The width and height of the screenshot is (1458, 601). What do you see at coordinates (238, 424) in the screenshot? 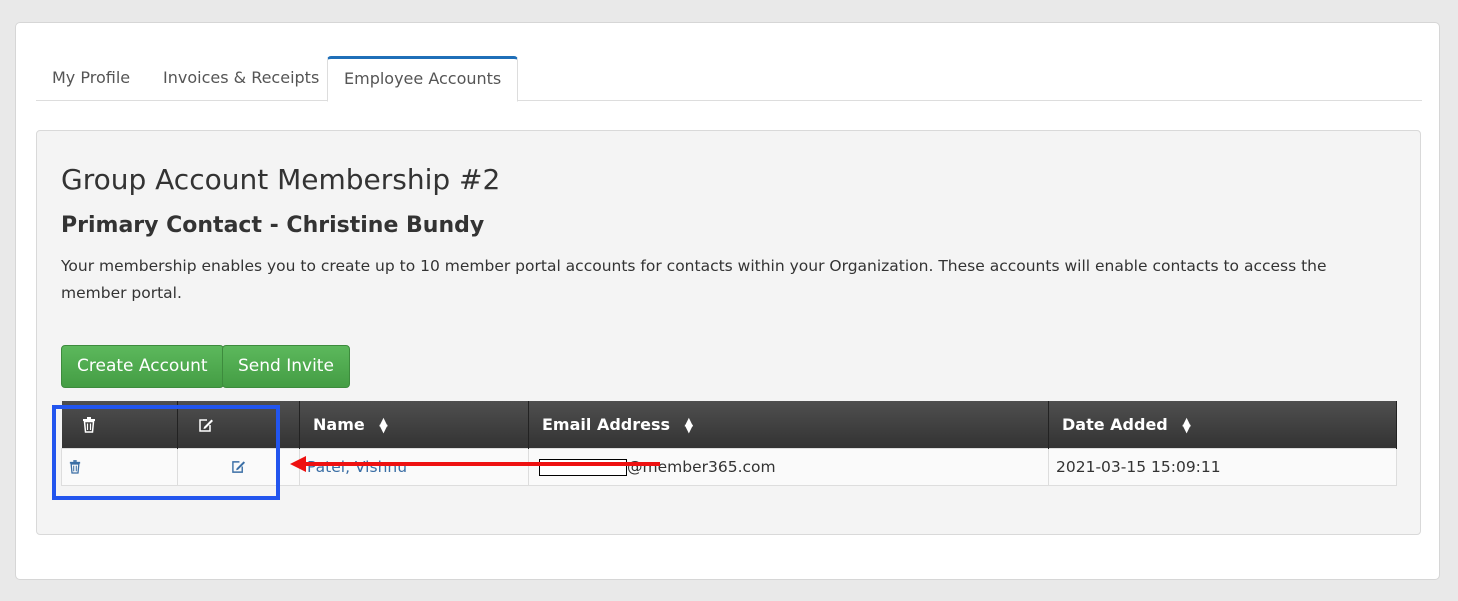
I see `edit-column-header` at bounding box center [238, 424].